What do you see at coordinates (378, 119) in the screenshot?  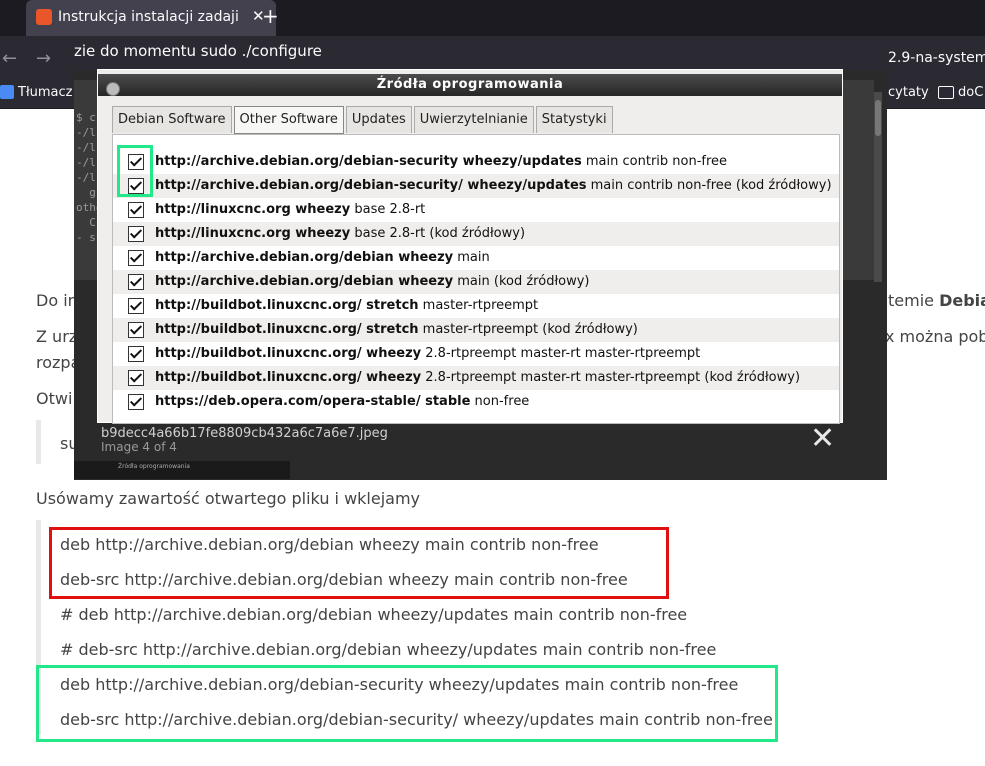 I see `tab-updates: Updates` at bounding box center [378, 119].